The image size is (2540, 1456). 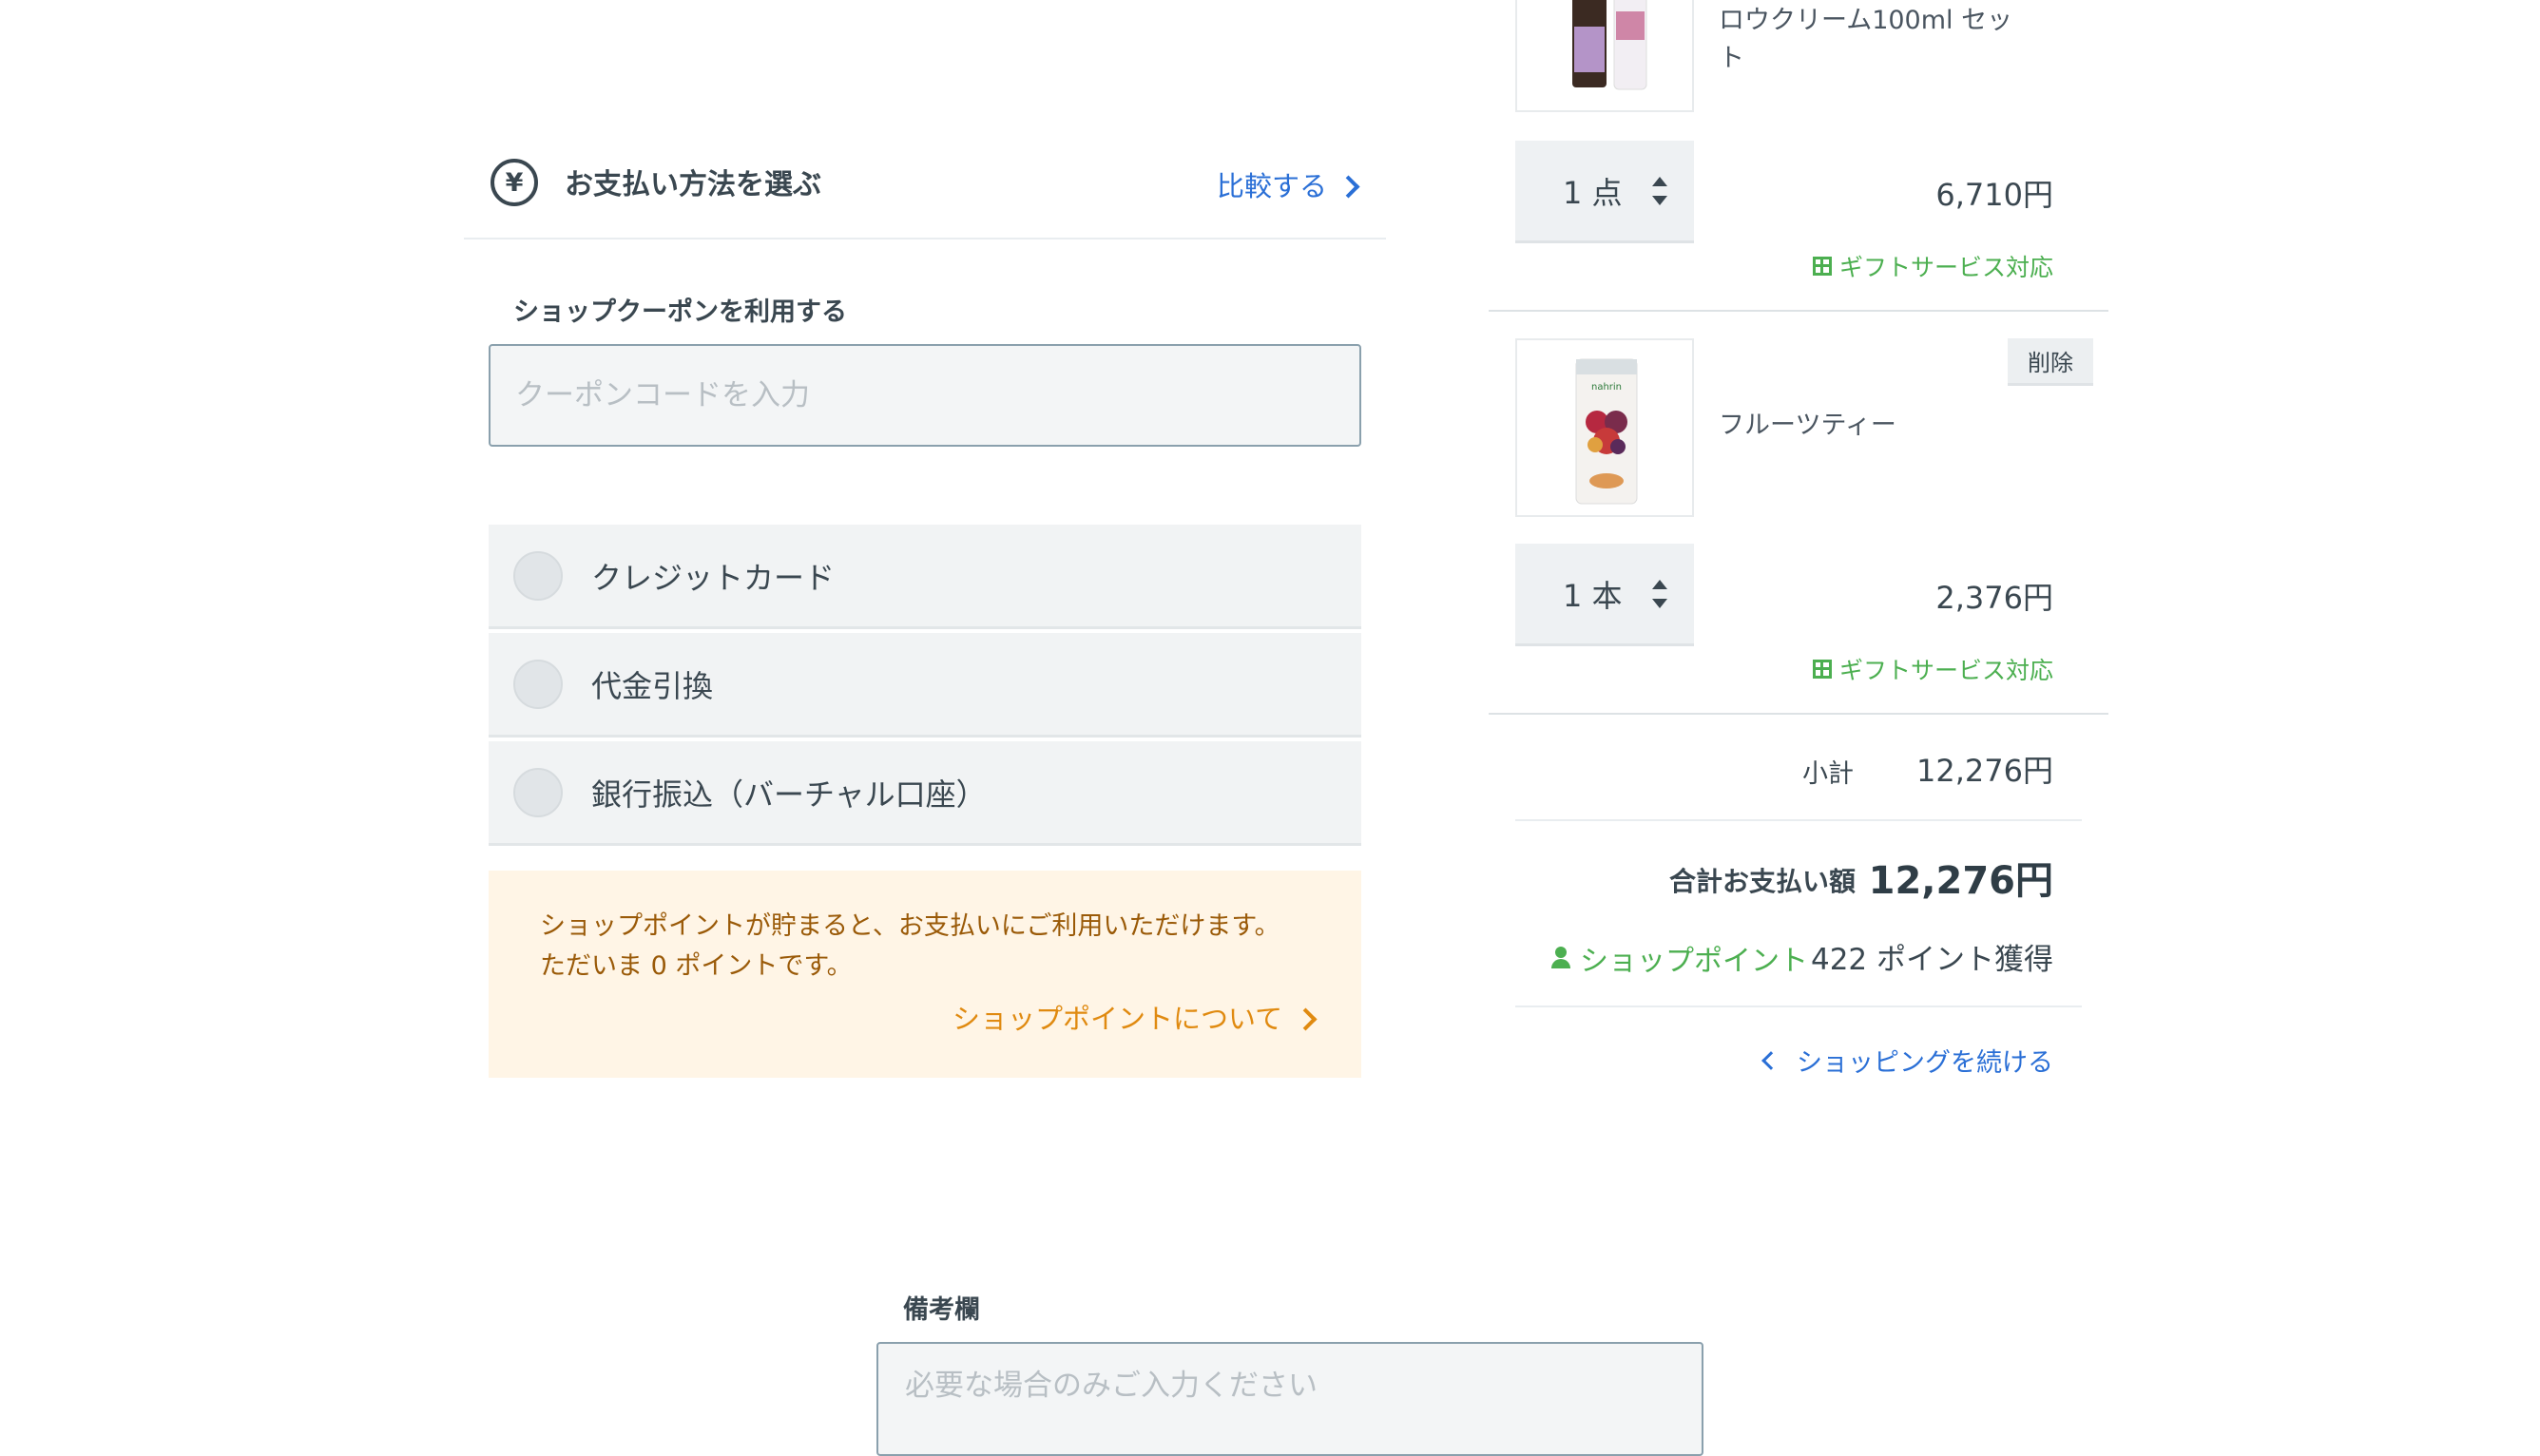 What do you see at coordinates (910, 926) in the screenshot?
I see `shop-point-message-line: ショップポイントが貯まると、お支払いにご利用いただけます。` at bounding box center [910, 926].